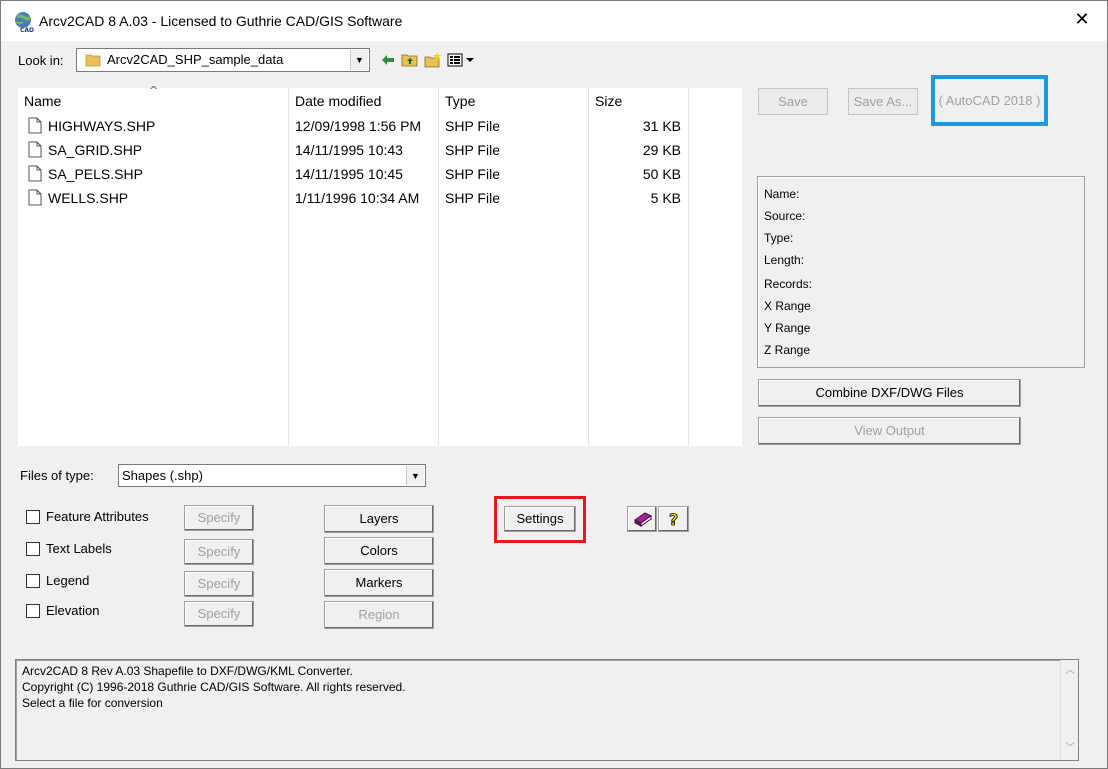 This screenshot has height=769, width=1108. I want to click on specify-text-labels-button: Specify, so click(219, 552).